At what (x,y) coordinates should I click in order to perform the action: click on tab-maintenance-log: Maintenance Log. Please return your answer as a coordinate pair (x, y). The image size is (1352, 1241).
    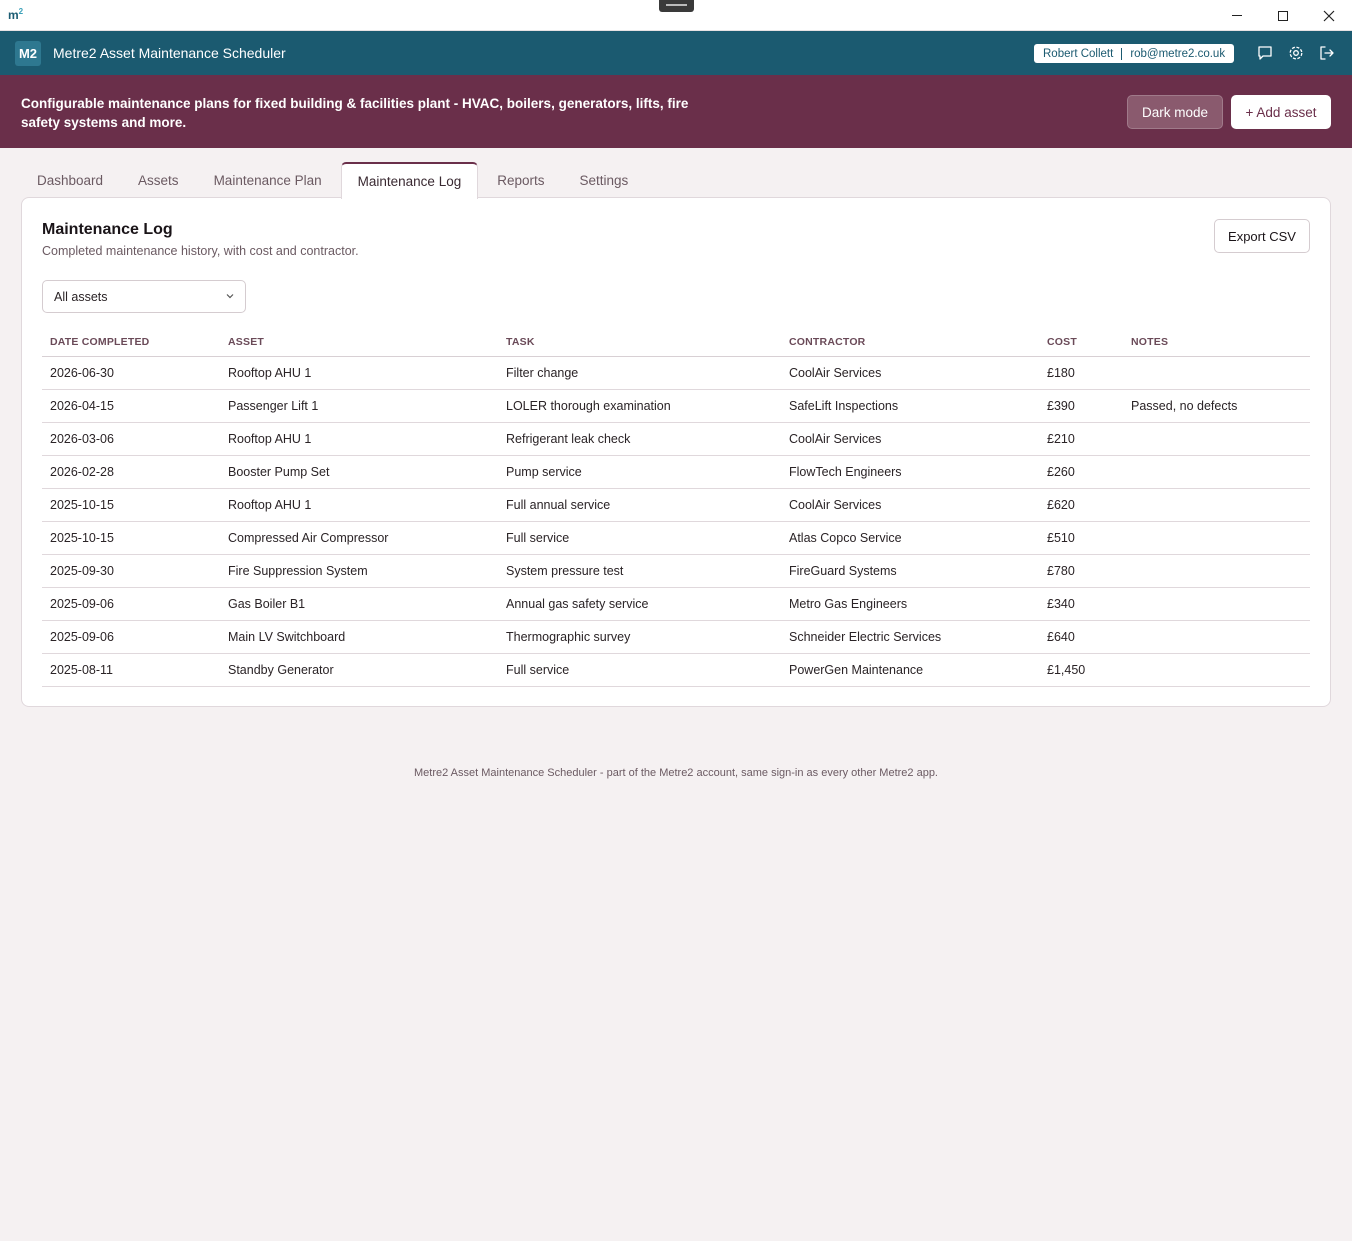
    Looking at the image, I should click on (409, 180).